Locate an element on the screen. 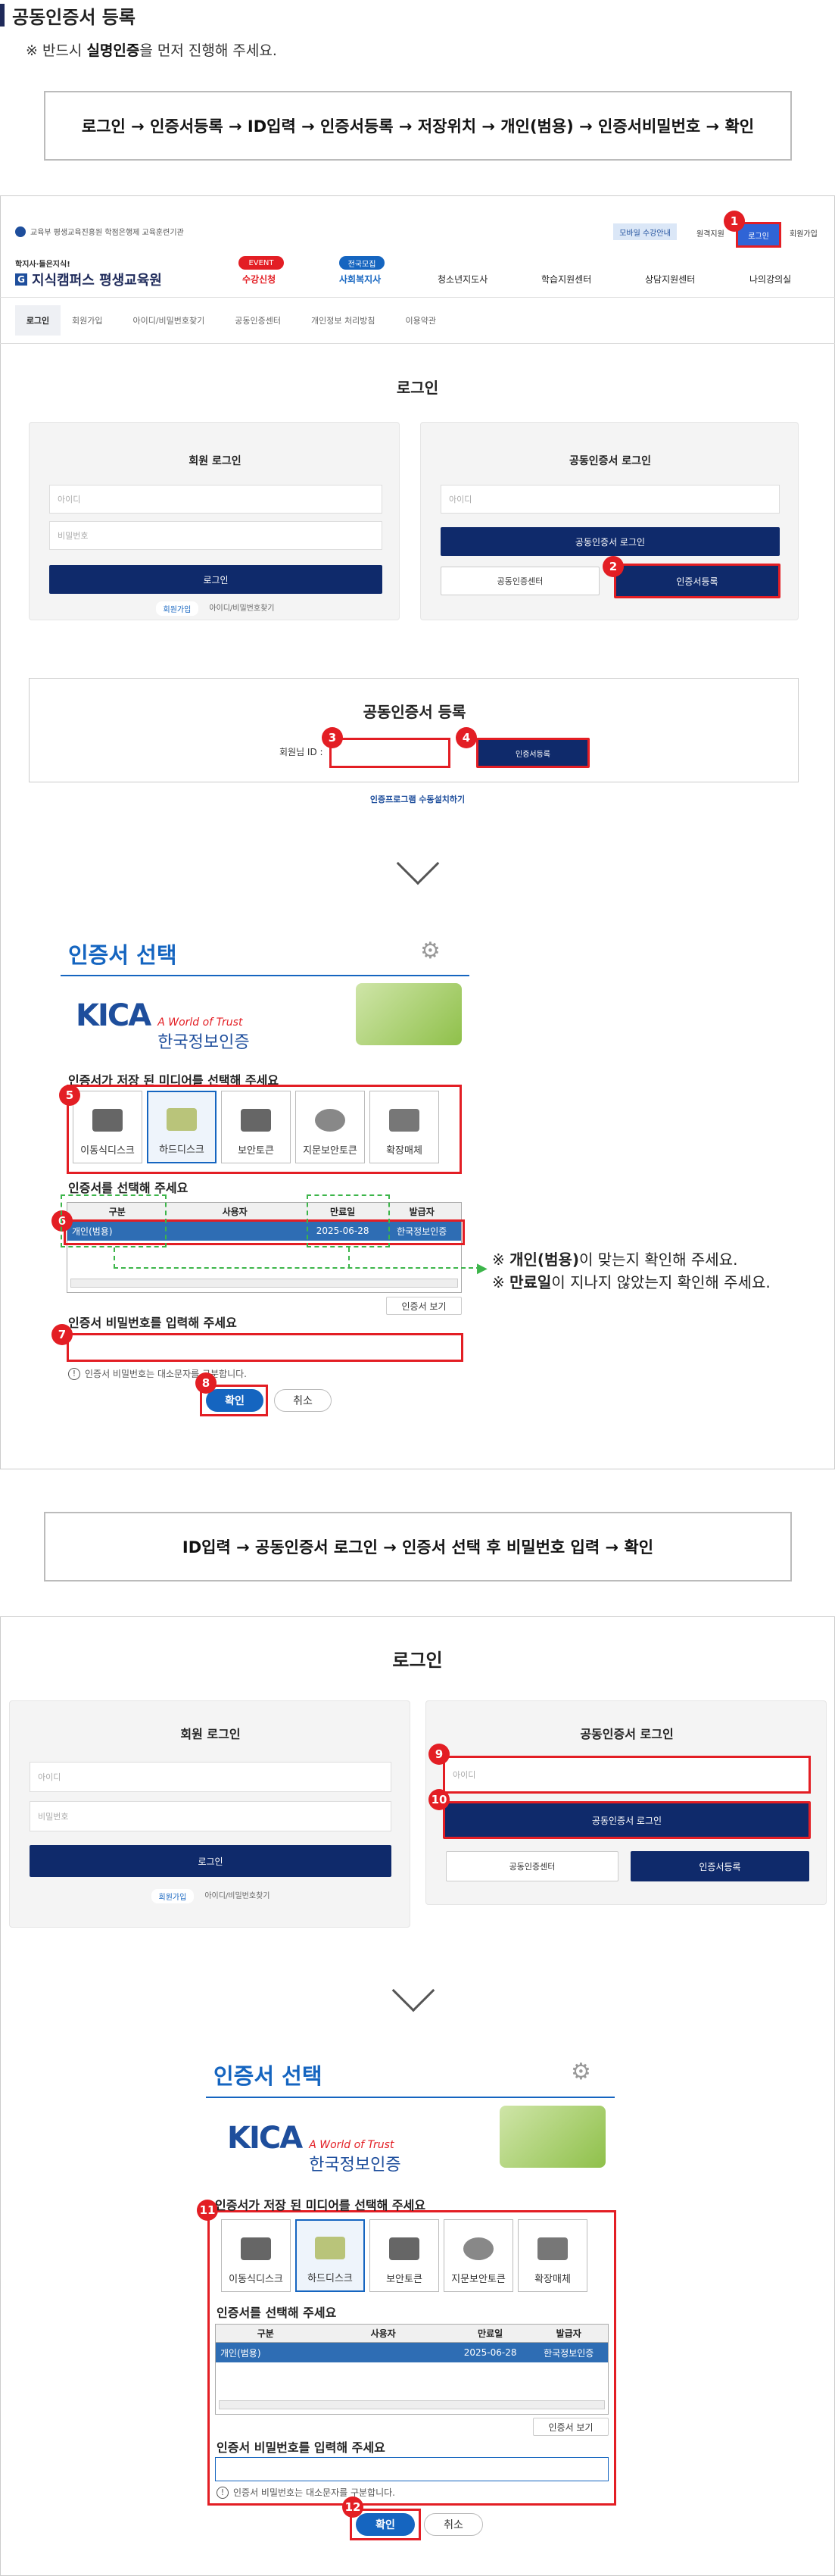  subnav-cert-center: 공동인증센터 is located at coordinates (258, 320).